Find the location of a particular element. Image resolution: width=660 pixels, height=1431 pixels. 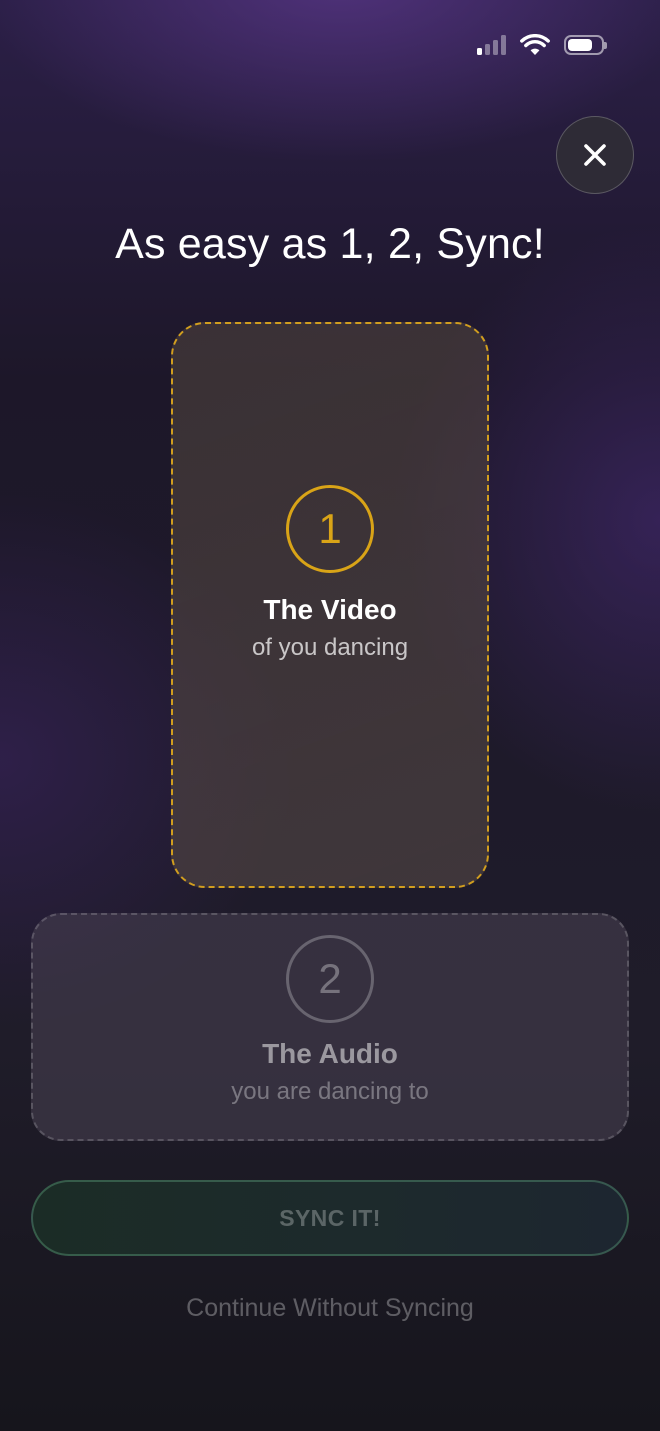

step-title: The Audio is located at coordinates (330, 1053).